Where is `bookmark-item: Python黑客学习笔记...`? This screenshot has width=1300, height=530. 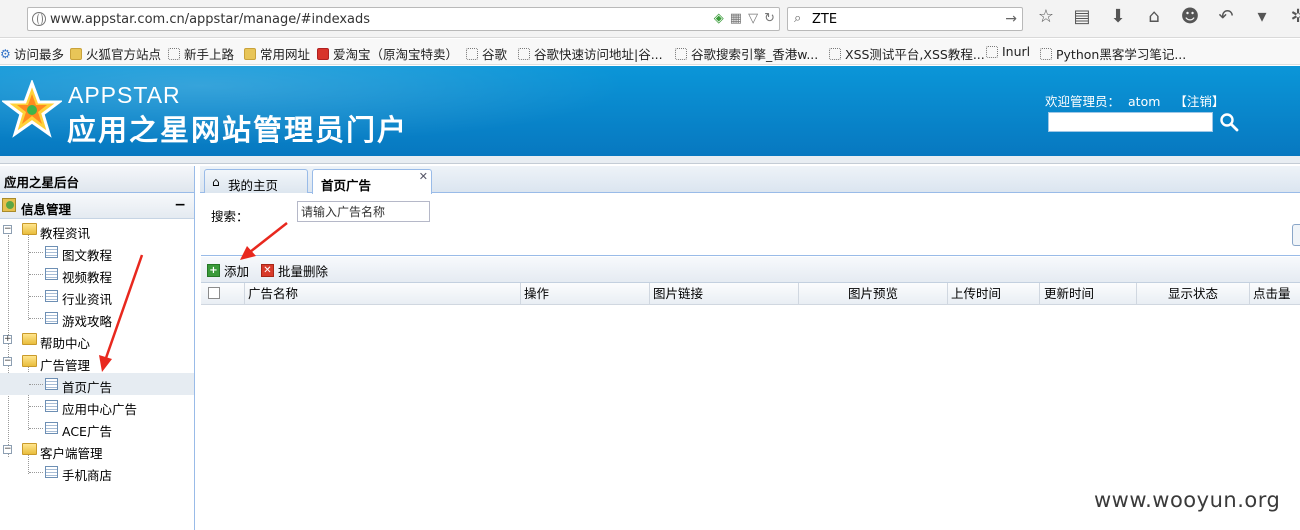
bookmark-item: Python黑客学习笔记... is located at coordinates (1113, 53).